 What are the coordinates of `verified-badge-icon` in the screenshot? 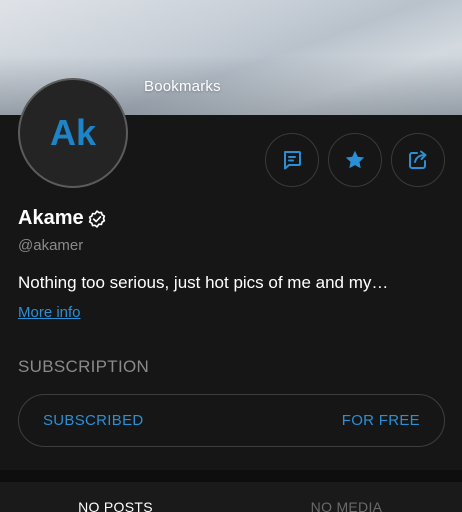 It's located at (96, 218).